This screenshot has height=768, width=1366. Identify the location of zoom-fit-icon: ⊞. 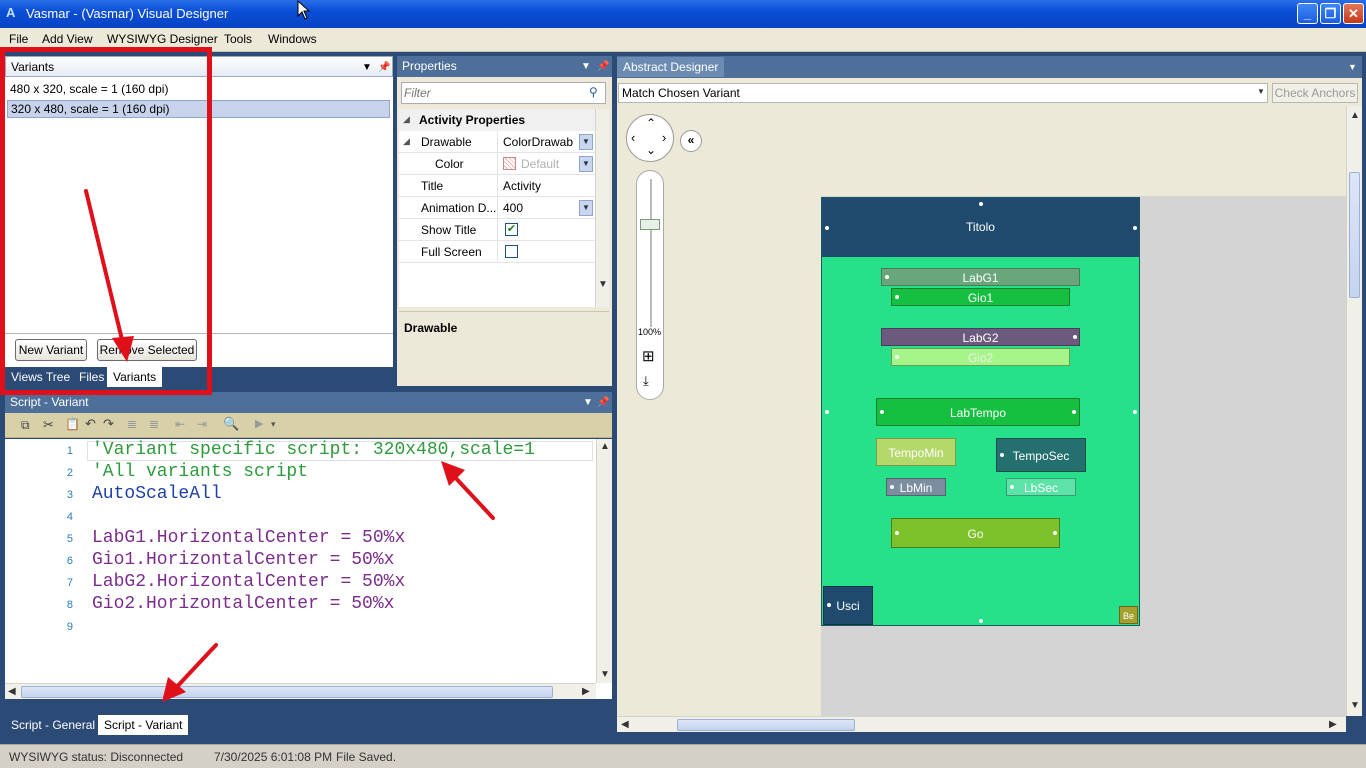
(648, 356).